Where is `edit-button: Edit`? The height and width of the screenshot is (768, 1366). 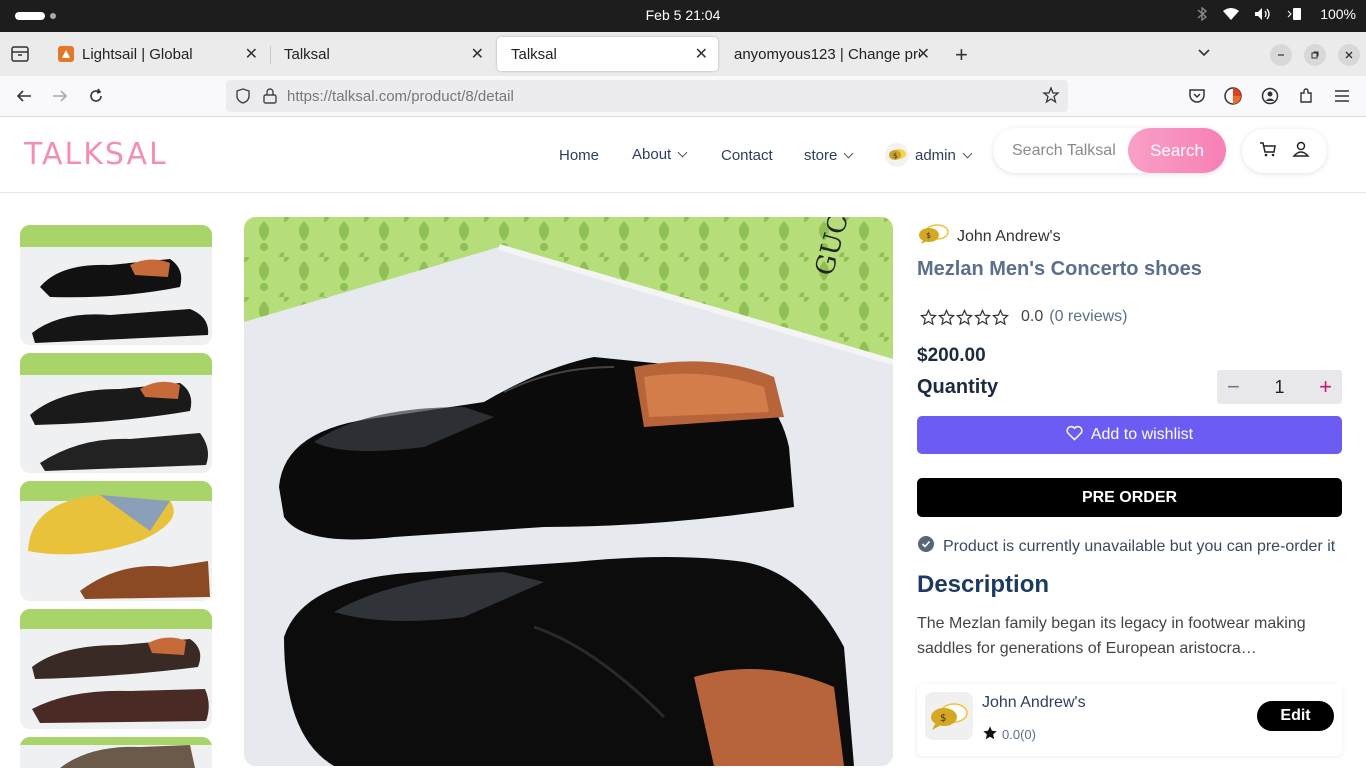
edit-button: Edit is located at coordinates (1295, 716).